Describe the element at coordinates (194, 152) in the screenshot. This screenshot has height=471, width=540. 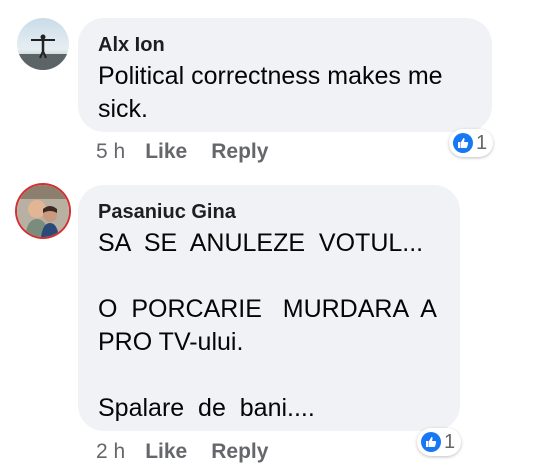
I see `comment-meta: 5 h Like Reply` at that location.